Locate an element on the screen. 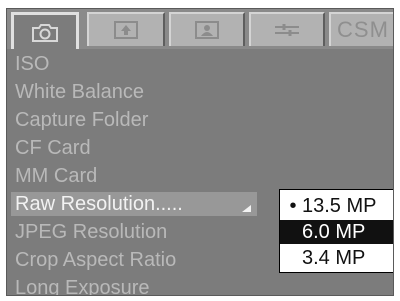 The image size is (400, 301). tab-bar: CSM is located at coordinates (200, 29).